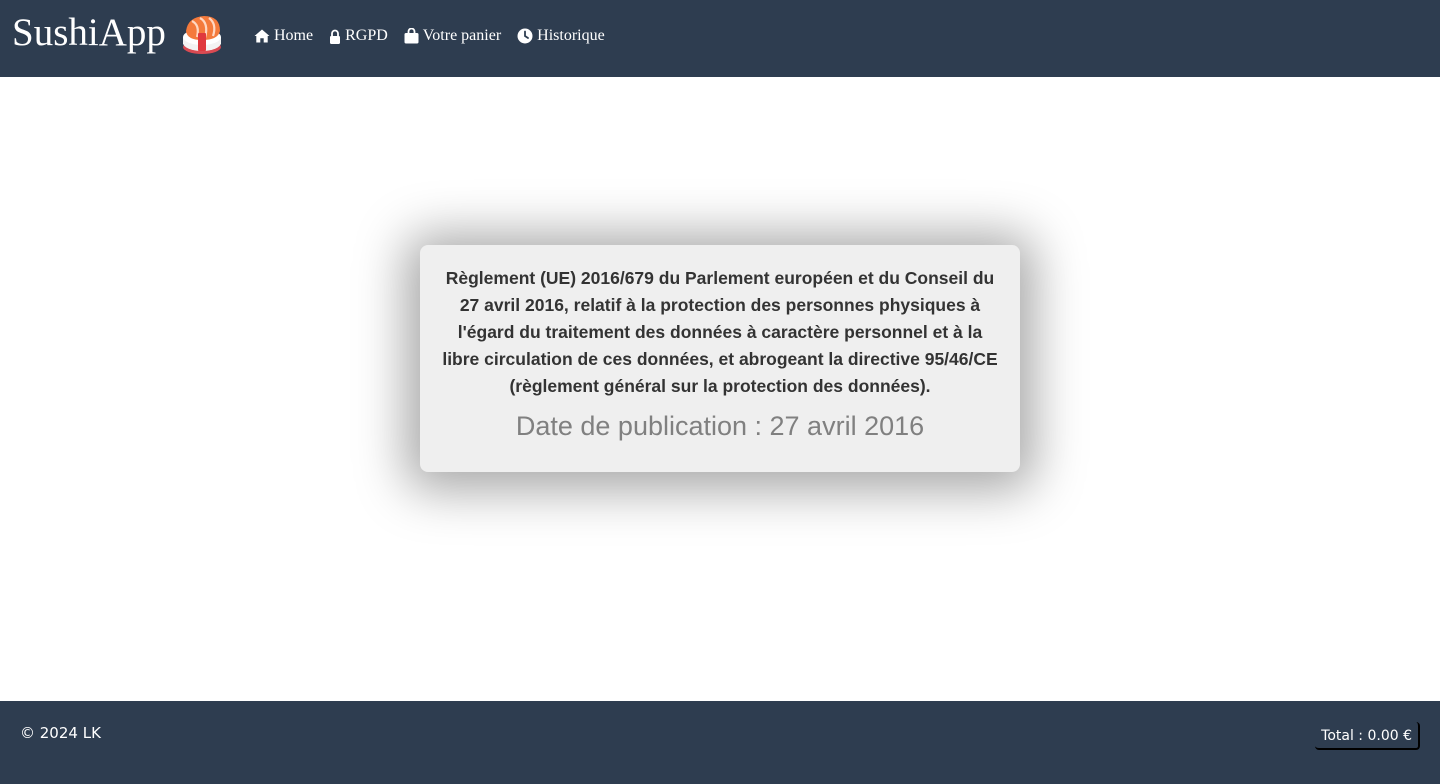 The width and height of the screenshot is (1440, 784). Describe the element at coordinates (1367, 736) in the screenshot. I see `cart-total: Total : 0.00 €` at that location.